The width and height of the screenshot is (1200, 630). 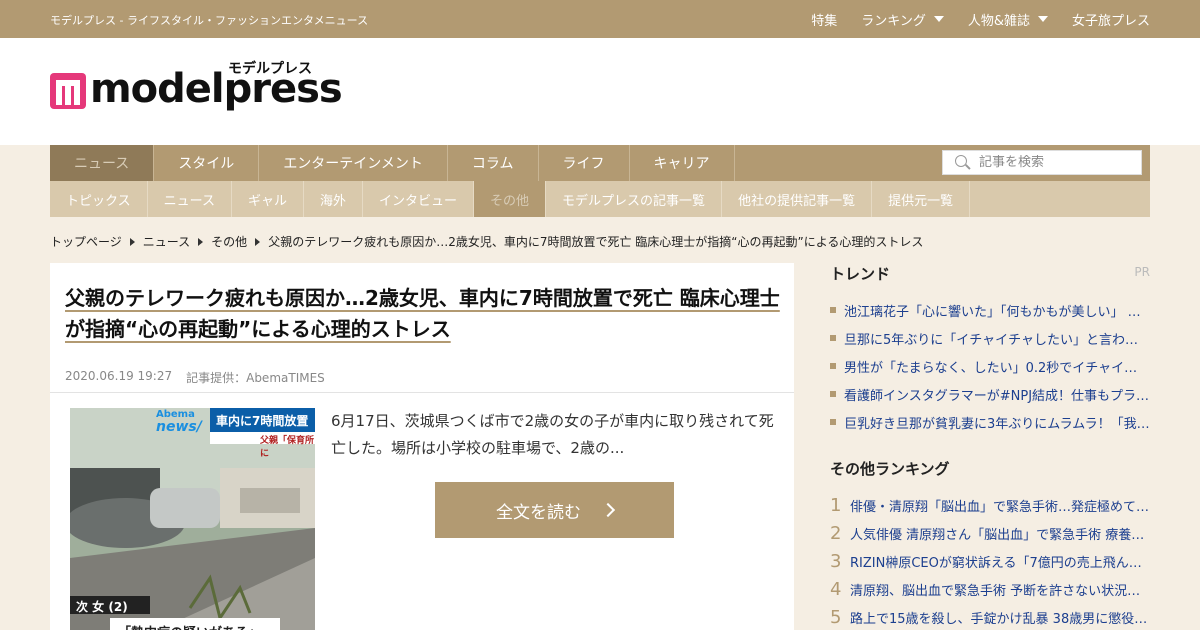 I want to click on ranking-title: その他ランキング, so click(x=890, y=469).